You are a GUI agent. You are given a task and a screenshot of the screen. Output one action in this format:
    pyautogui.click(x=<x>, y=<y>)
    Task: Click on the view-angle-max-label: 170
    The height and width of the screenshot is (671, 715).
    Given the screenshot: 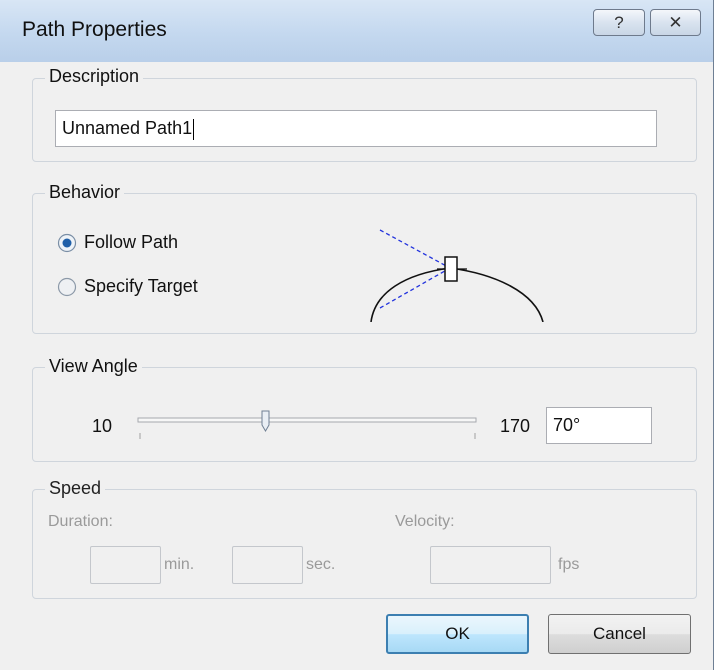 What is the action you would take?
    pyautogui.click(x=515, y=426)
    